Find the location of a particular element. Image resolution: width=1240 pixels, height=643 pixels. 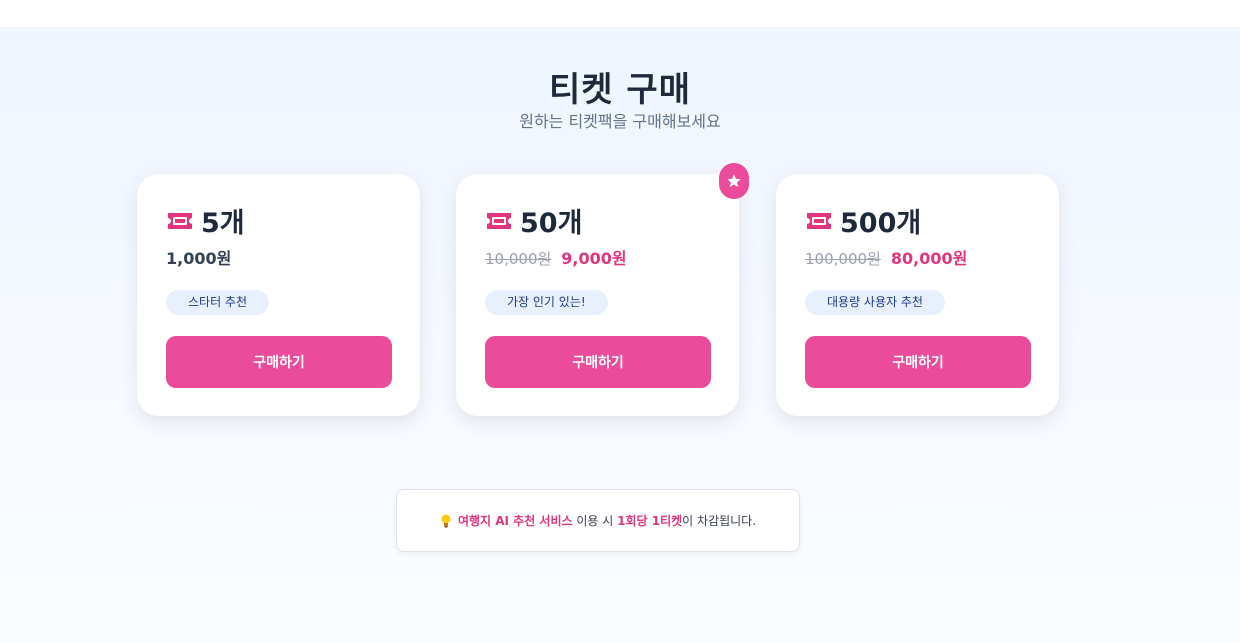

price: 1,000원 is located at coordinates (199, 258).